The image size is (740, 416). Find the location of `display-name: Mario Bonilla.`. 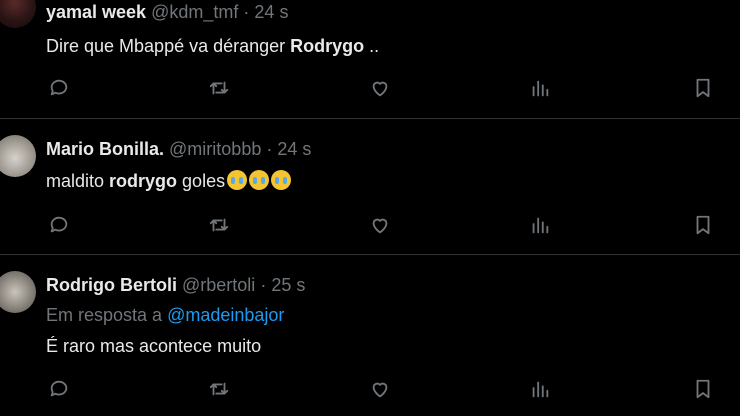

display-name: Mario Bonilla. is located at coordinates (105, 149).